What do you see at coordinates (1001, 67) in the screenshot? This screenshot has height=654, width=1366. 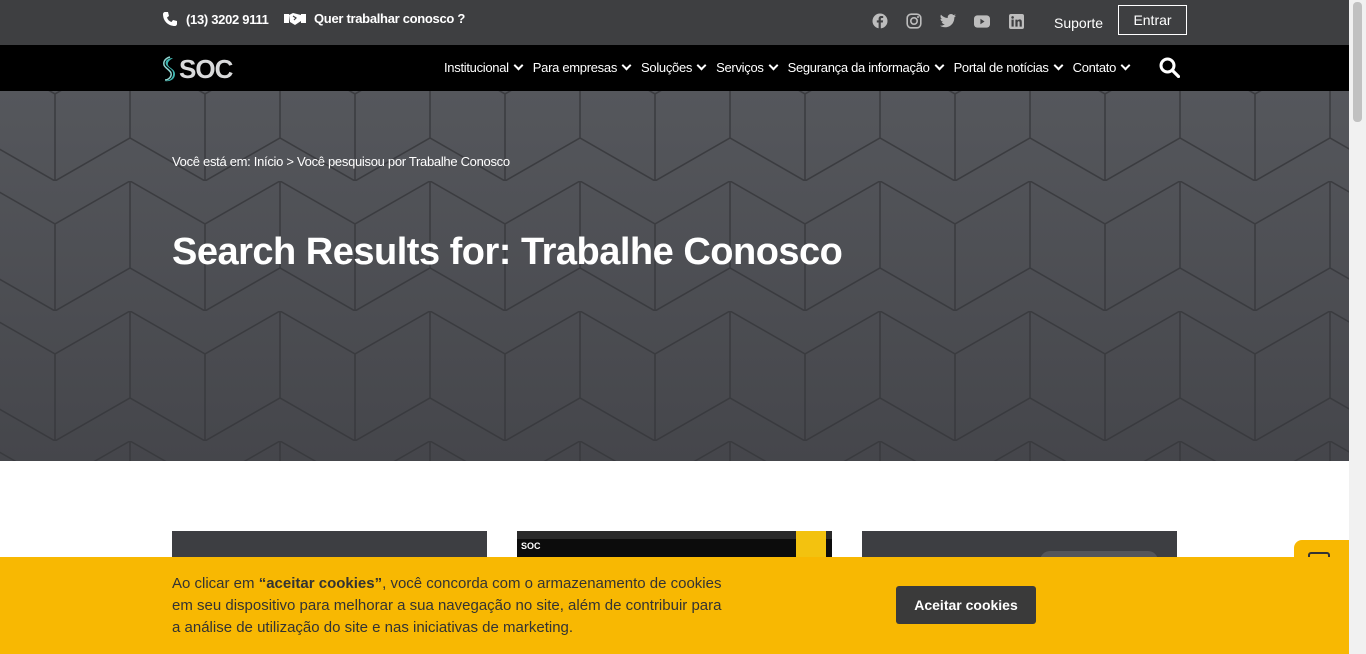 I see `menu-label: Portal de notícias` at bounding box center [1001, 67].